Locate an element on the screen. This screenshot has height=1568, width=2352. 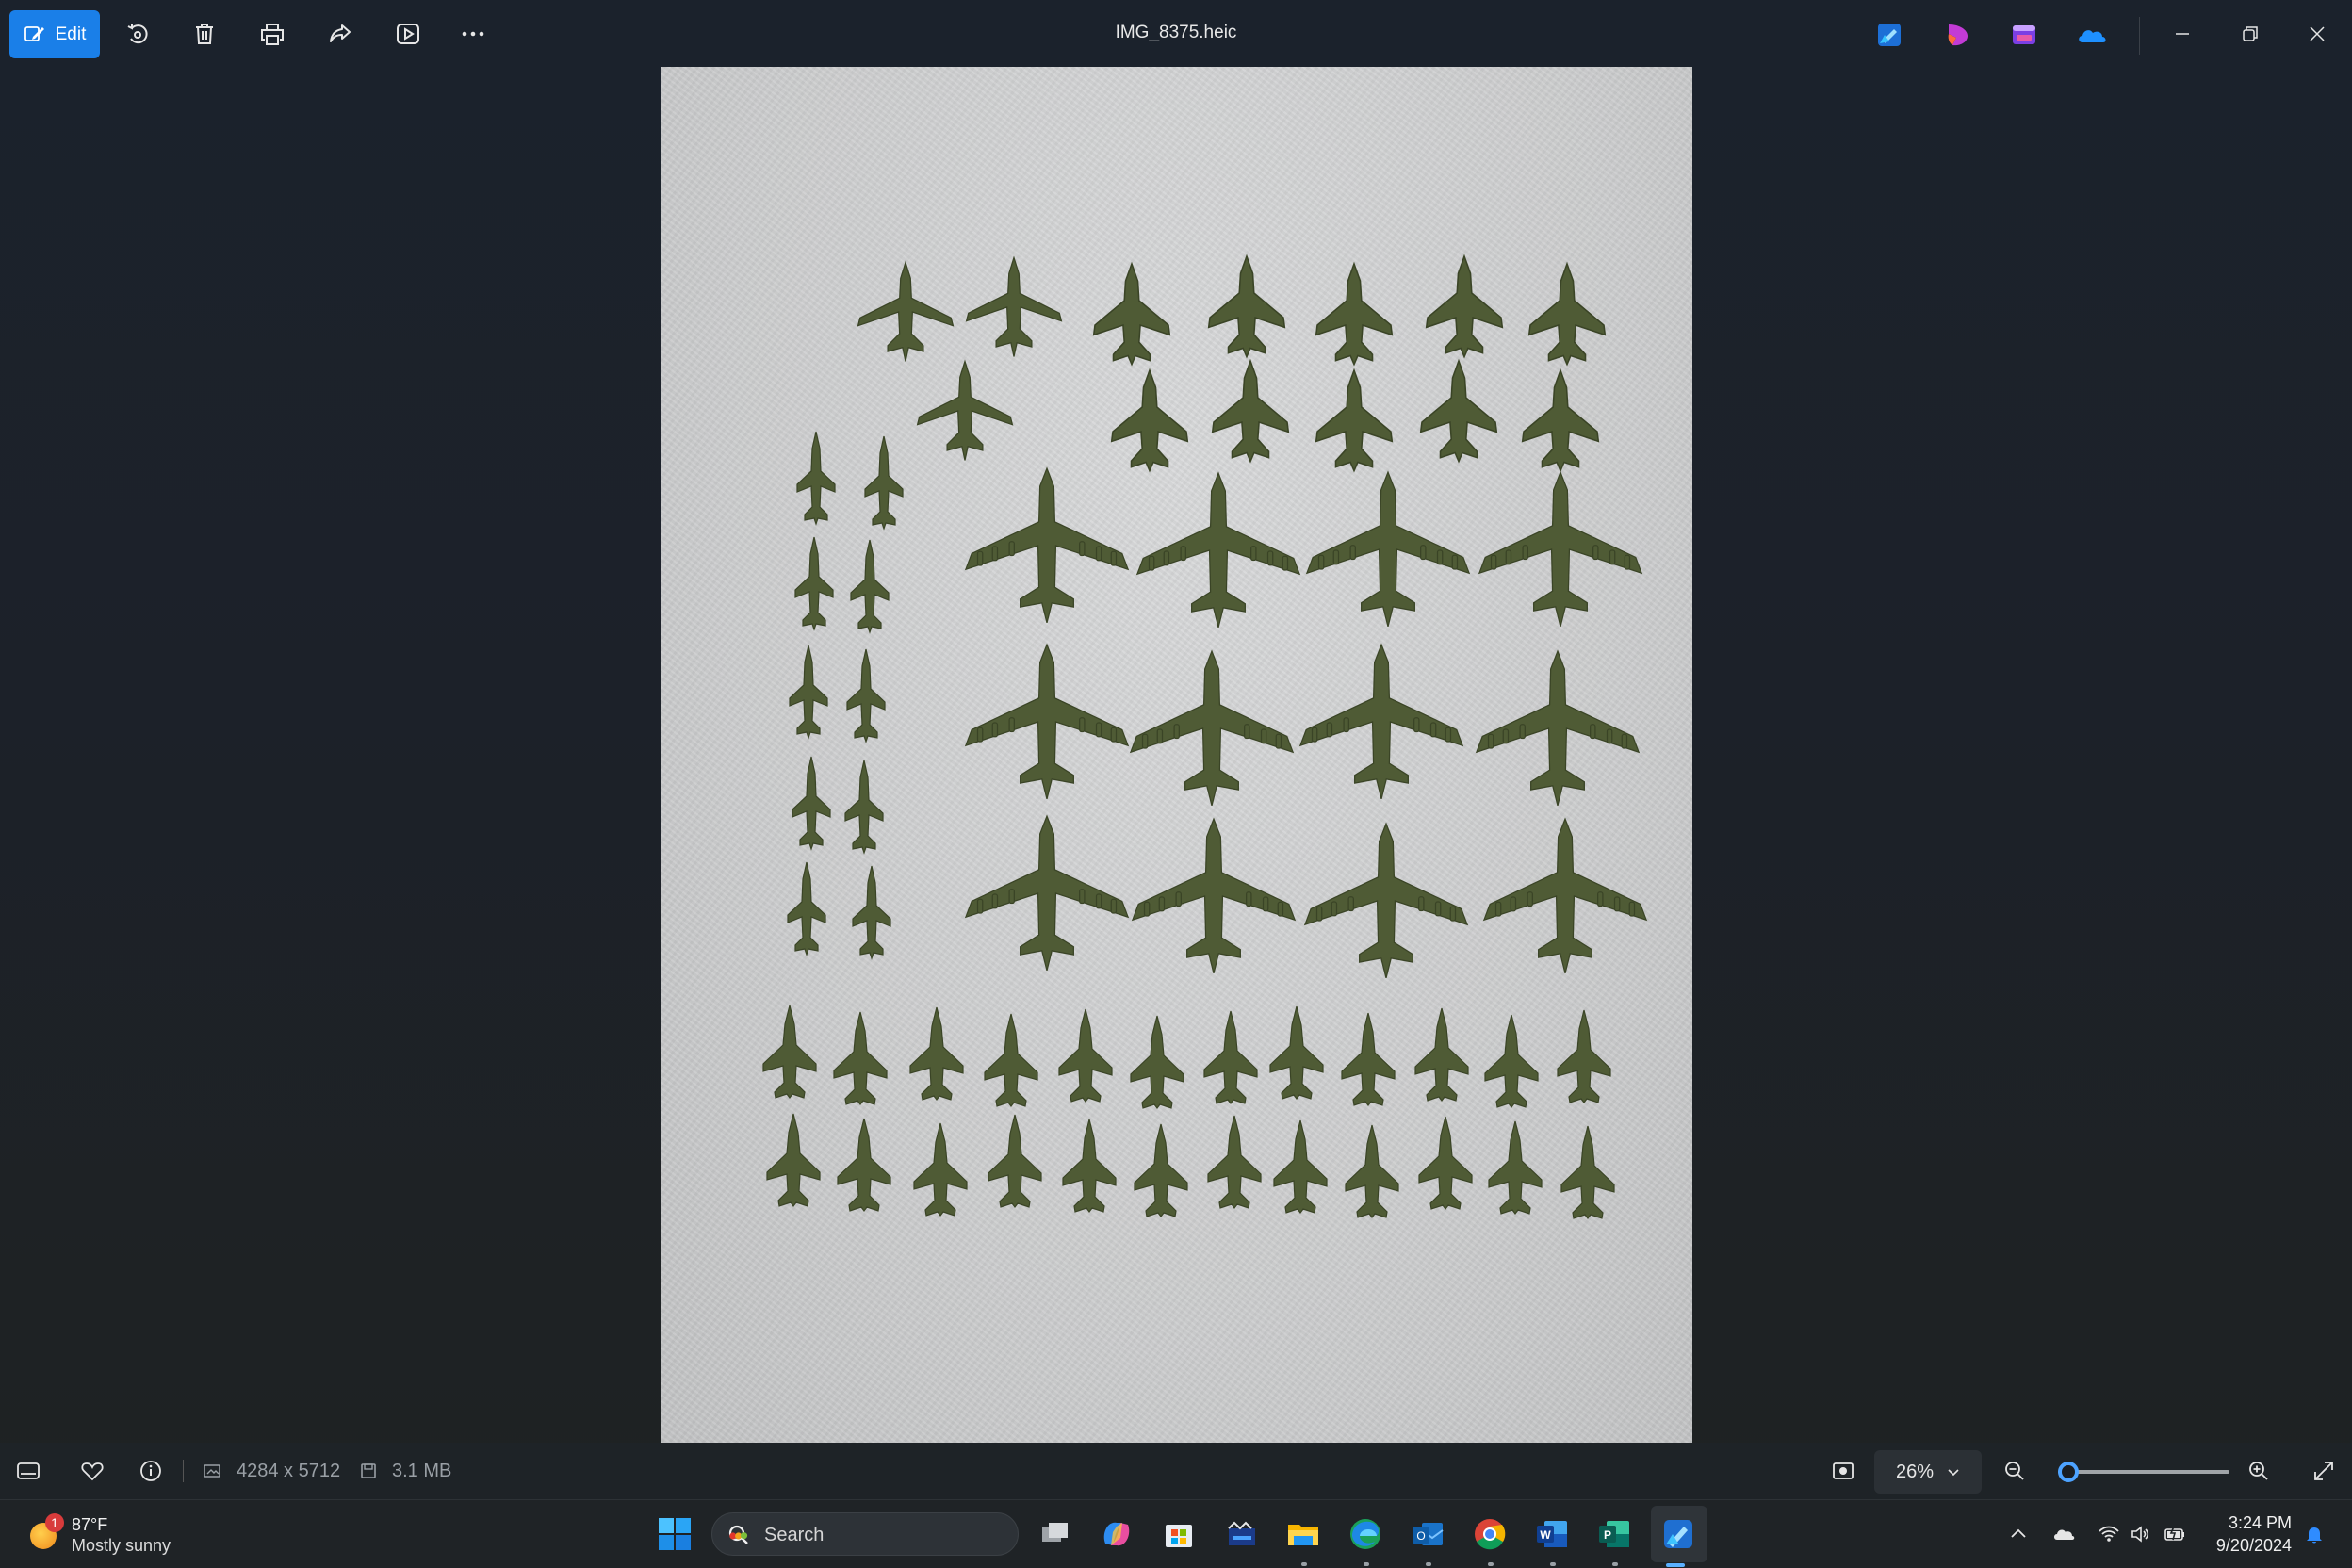
weather-description: Mostly sunny is located at coordinates (122, 1546).